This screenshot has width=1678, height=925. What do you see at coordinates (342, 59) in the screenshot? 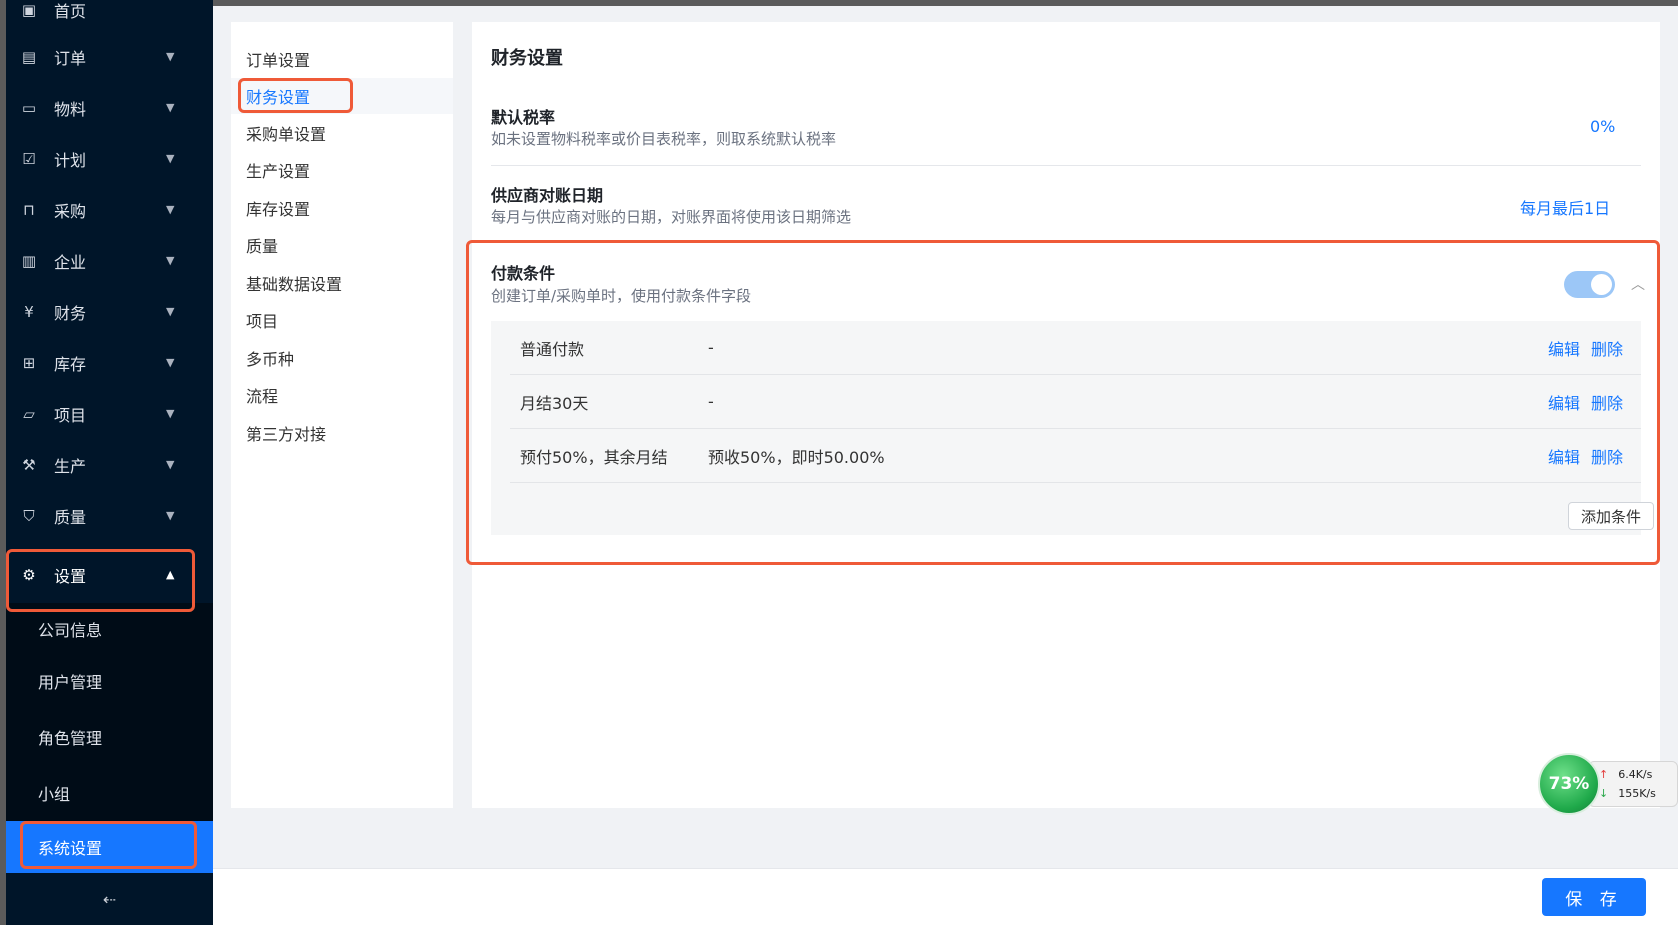
I see `menu-item-order-settings: 订单设置` at bounding box center [342, 59].